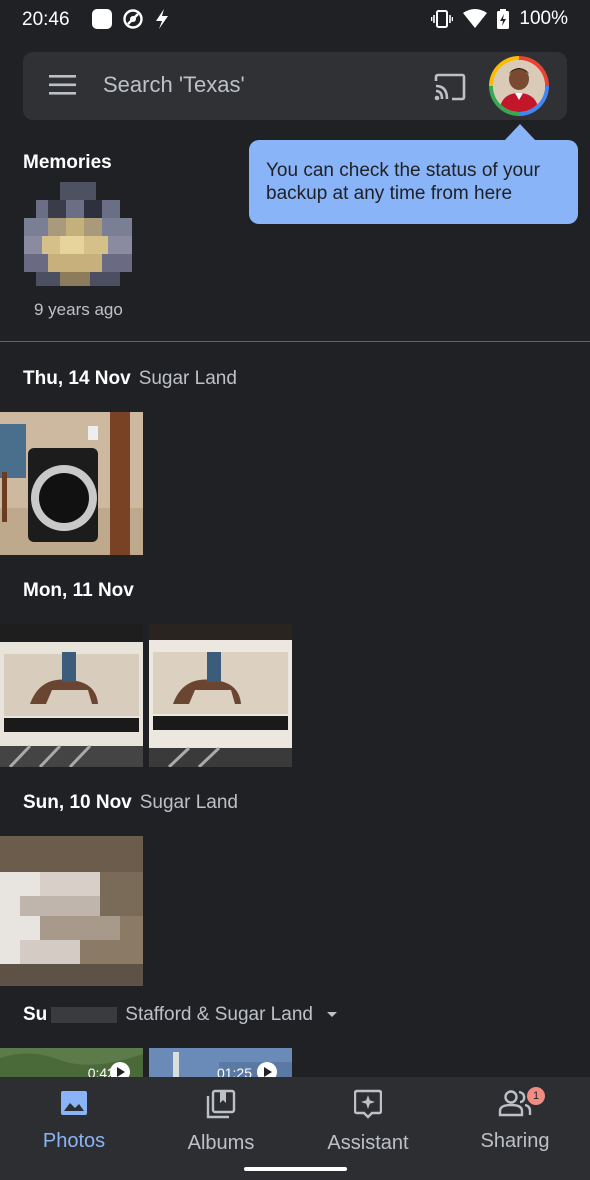 Image resolution: width=590 pixels, height=1180 pixels. I want to click on date-label: Thu, 14 Nov, so click(77, 378).